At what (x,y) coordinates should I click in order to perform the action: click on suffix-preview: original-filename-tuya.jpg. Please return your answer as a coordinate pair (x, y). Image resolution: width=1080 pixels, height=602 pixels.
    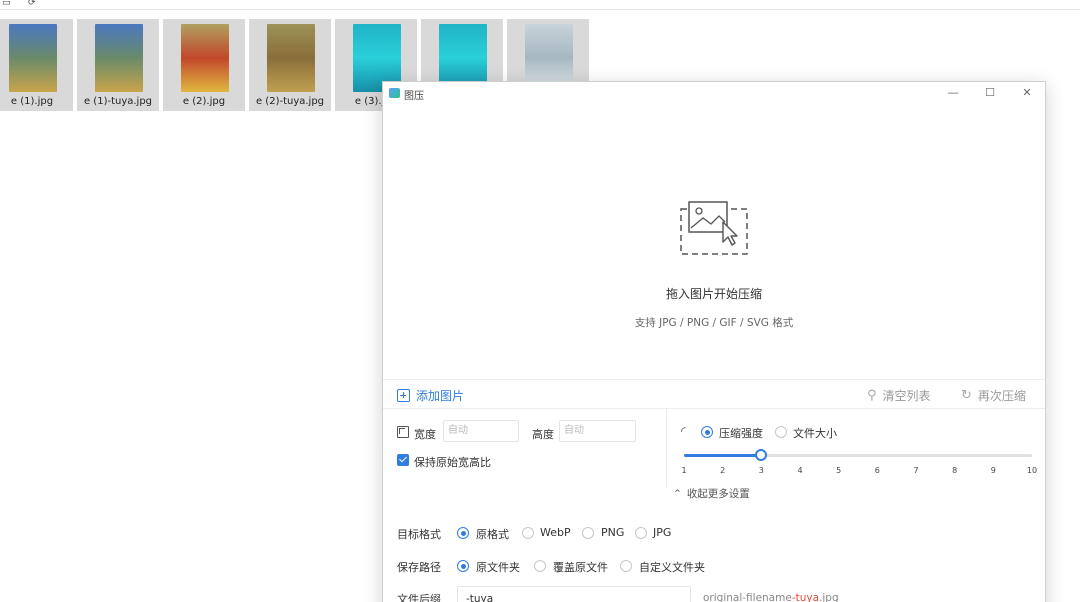
    Looking at the image, I should click on (771, 597).